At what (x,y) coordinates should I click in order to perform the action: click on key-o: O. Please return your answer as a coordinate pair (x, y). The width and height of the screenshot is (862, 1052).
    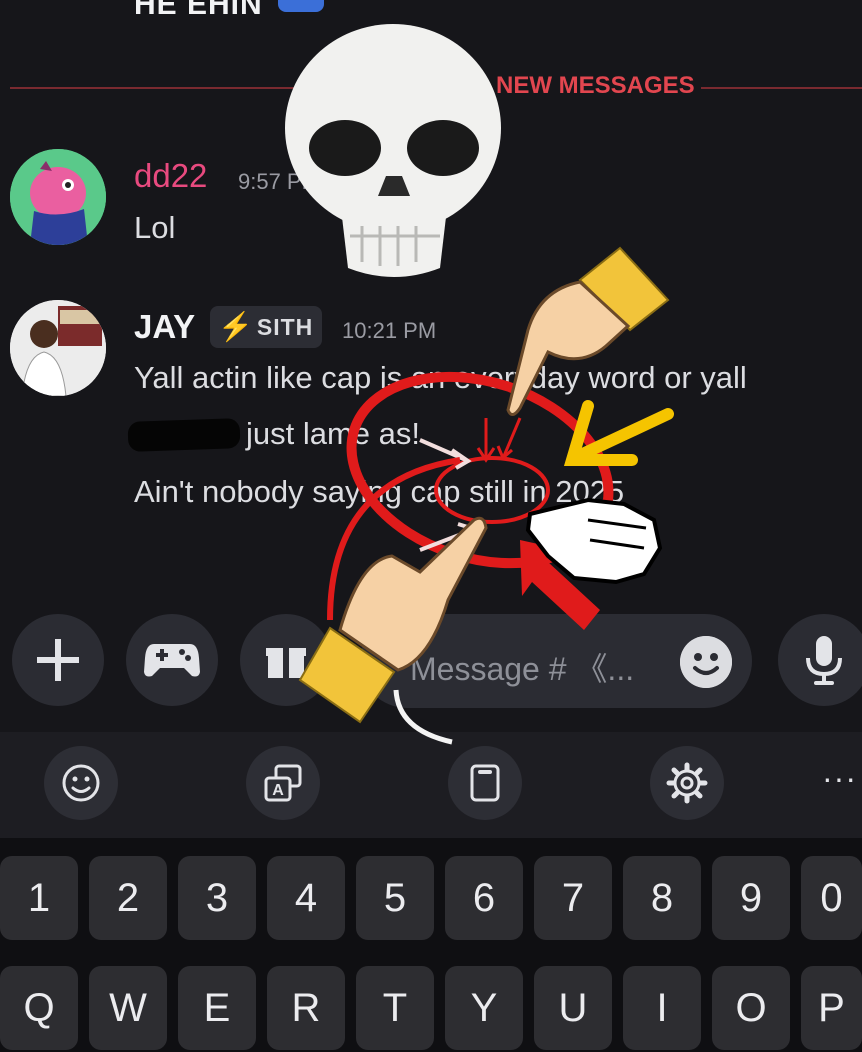
    Looking at the image, I should click on (751, 1008).